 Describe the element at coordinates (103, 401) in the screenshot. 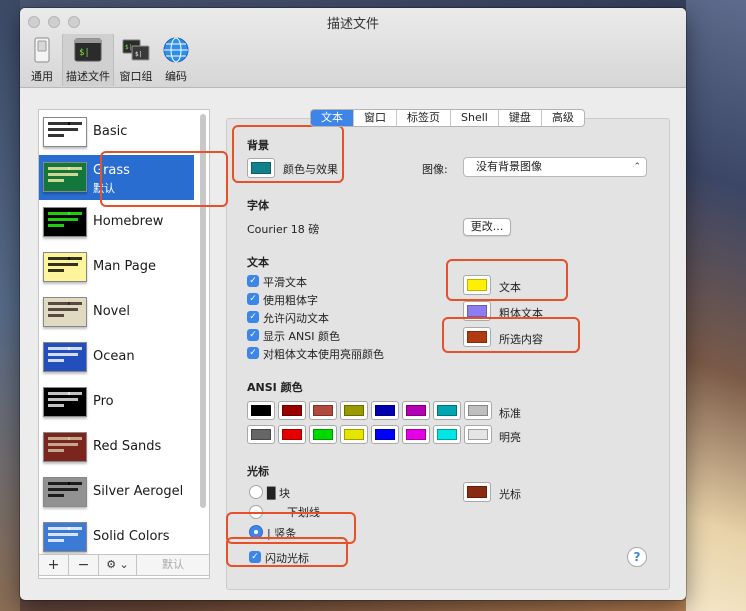

I see `profile-name: Pro` at that location.